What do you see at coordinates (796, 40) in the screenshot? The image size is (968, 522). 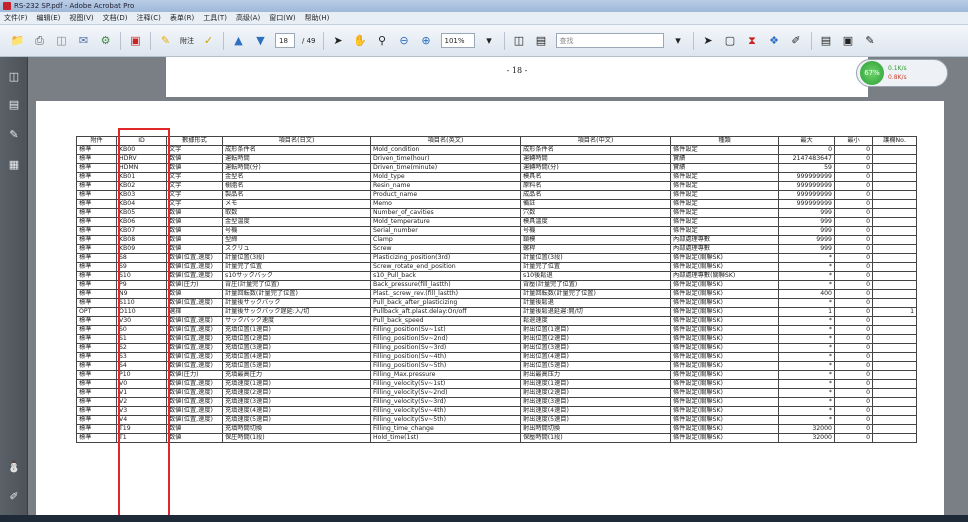 I see `attach-file-icon: ✐` at bounding box center [796, 40].